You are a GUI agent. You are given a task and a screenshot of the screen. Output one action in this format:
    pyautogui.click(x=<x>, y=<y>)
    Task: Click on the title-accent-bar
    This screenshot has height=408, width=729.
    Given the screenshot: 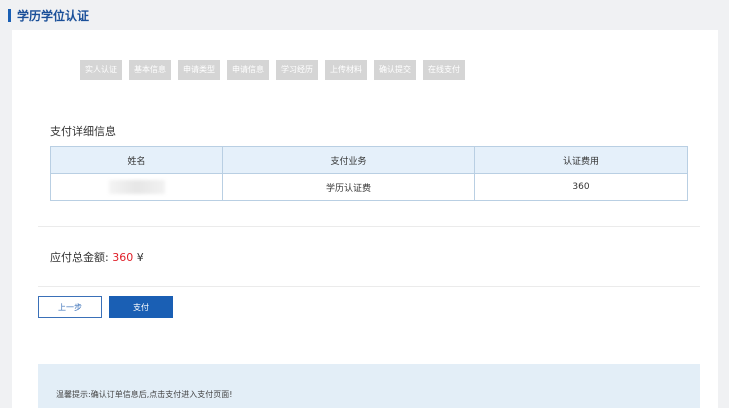 What is the action you would take?
    pyautogui.click(x=9, y=15)
    